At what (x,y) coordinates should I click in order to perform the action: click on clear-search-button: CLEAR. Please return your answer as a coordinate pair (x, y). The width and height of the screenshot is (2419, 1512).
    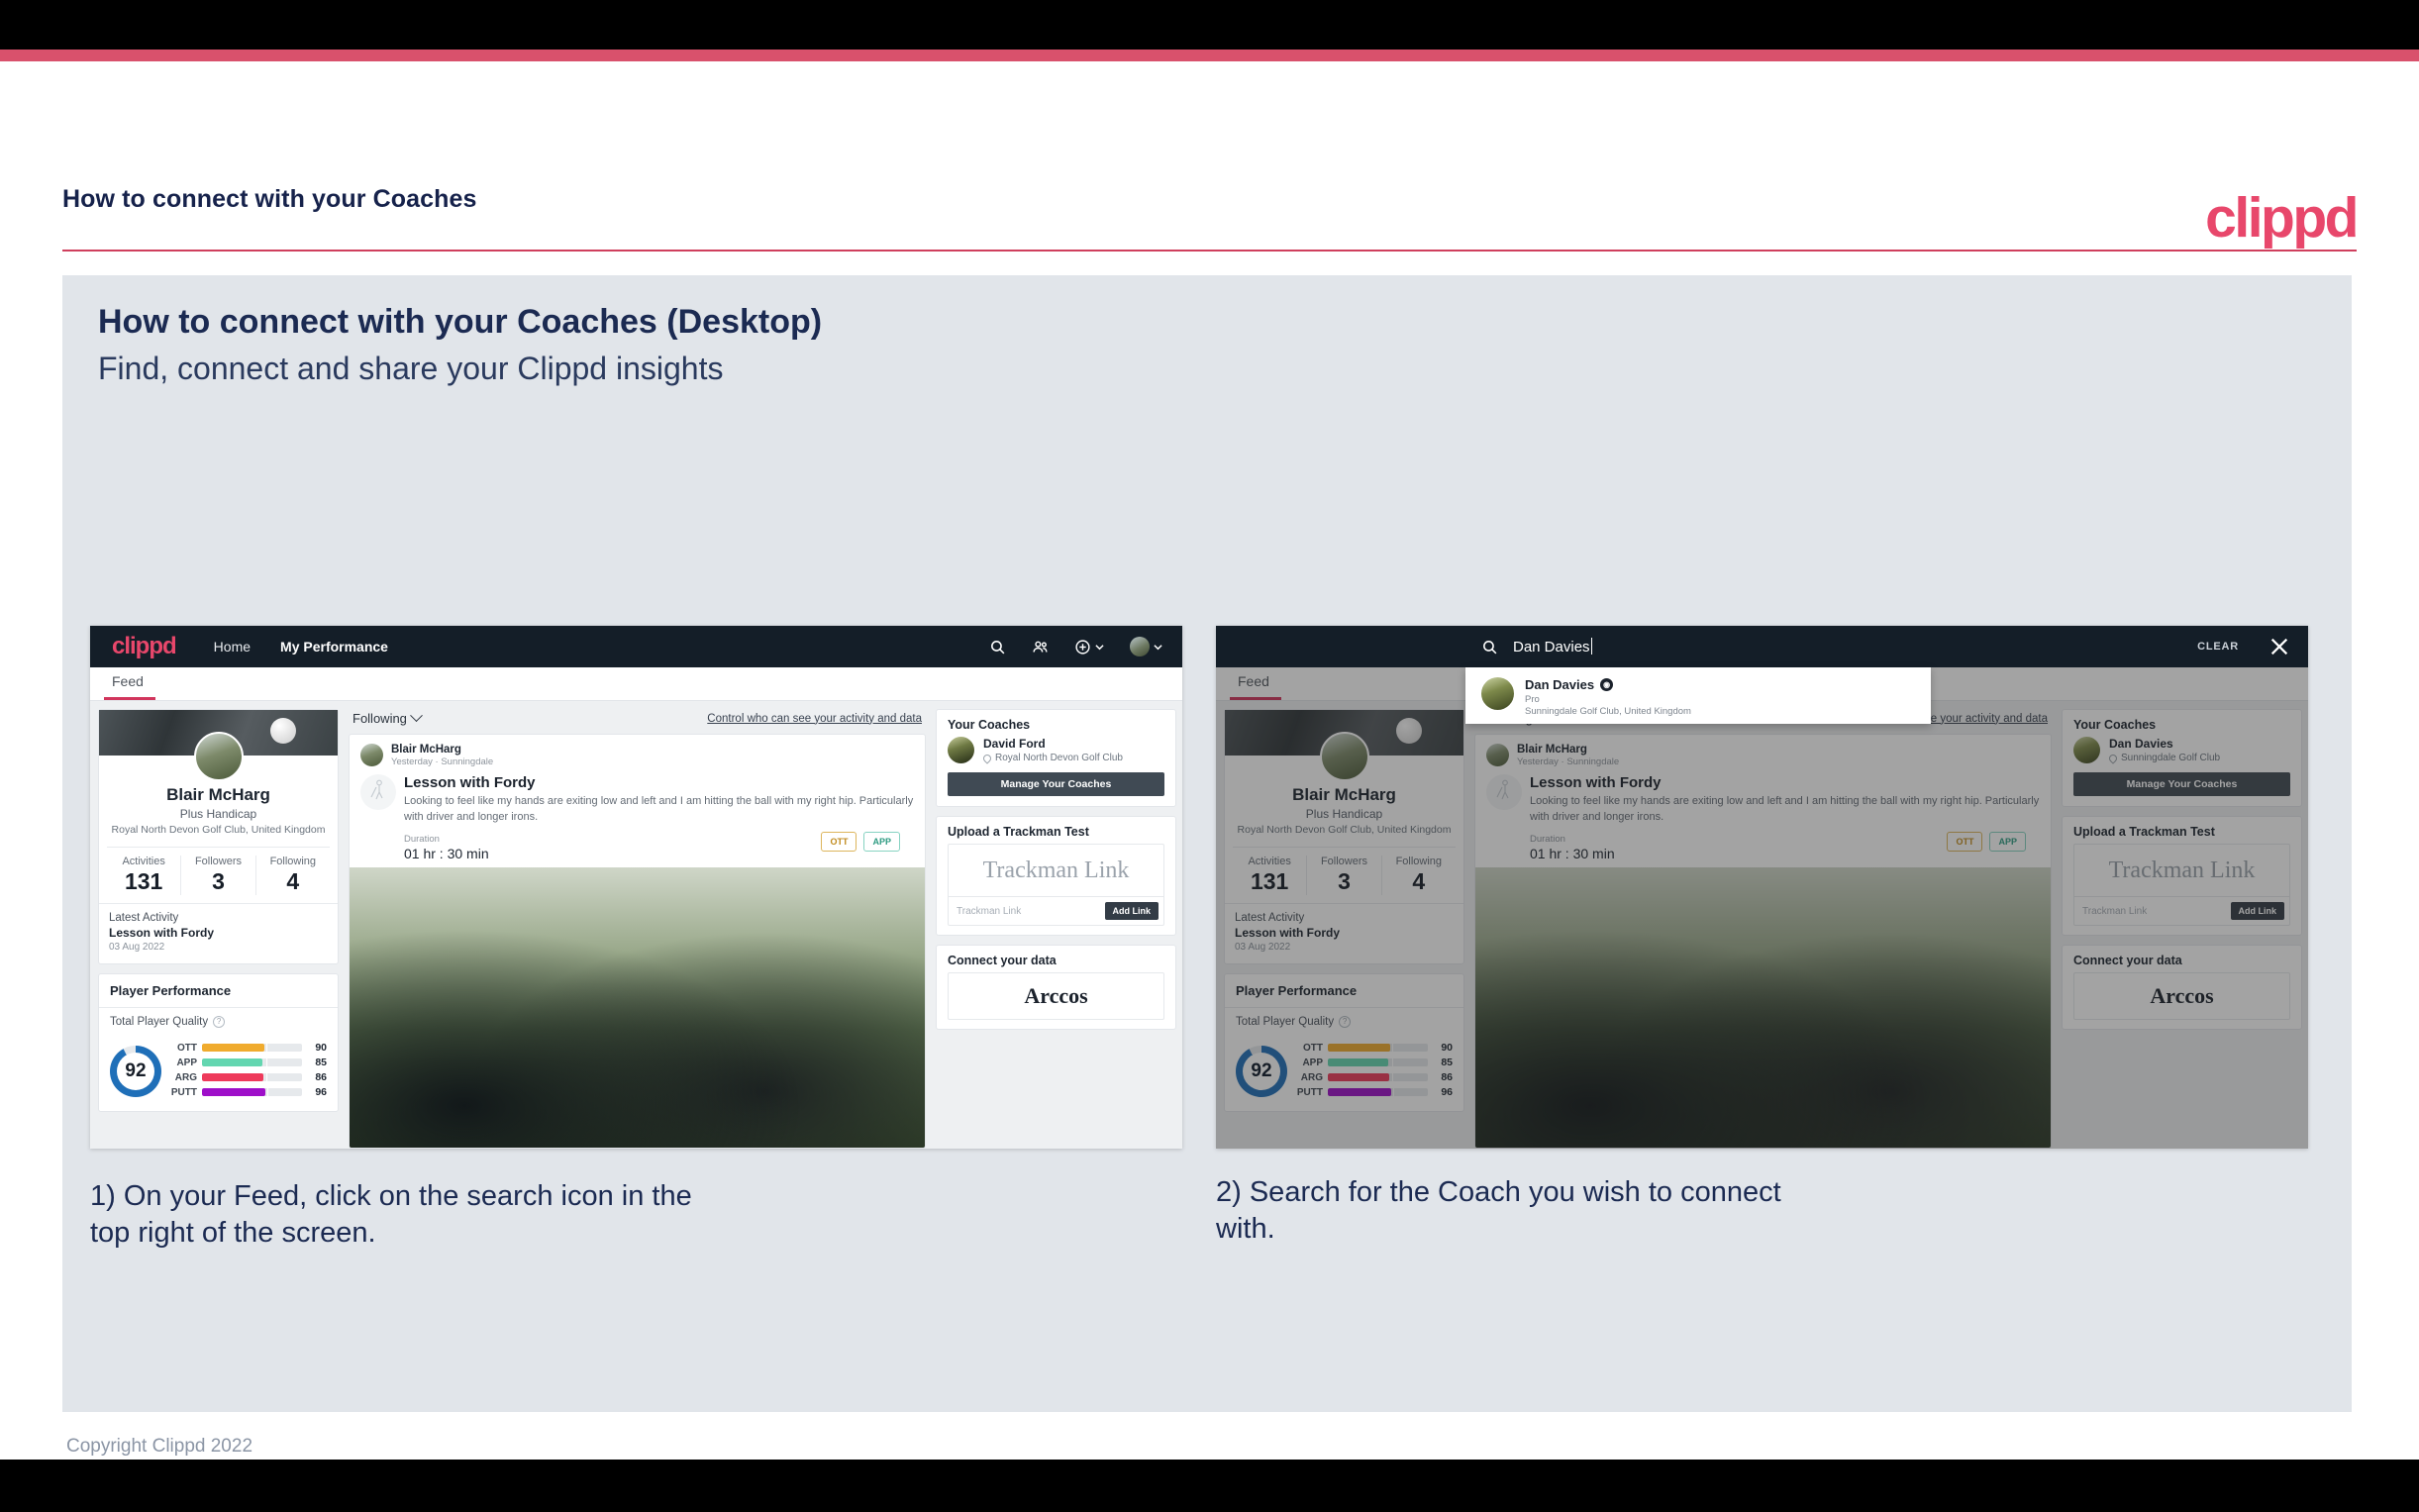
    Looking at the image, I should click on (2218, 647).